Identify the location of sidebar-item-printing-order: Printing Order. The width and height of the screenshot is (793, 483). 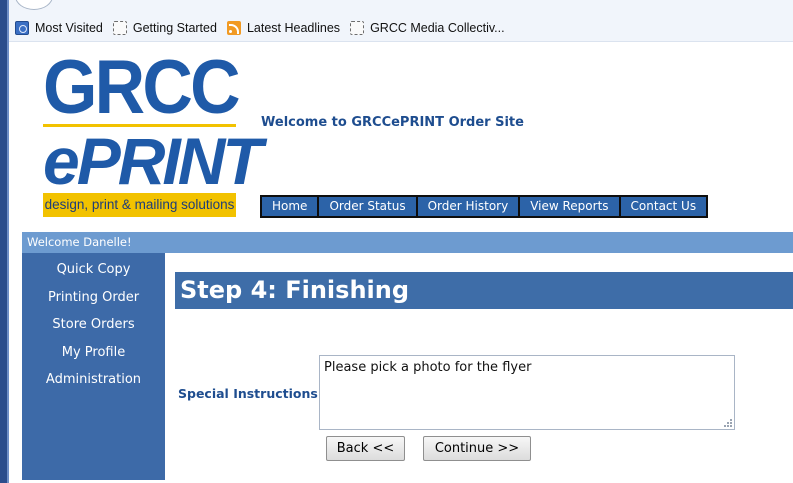
(93, 298).